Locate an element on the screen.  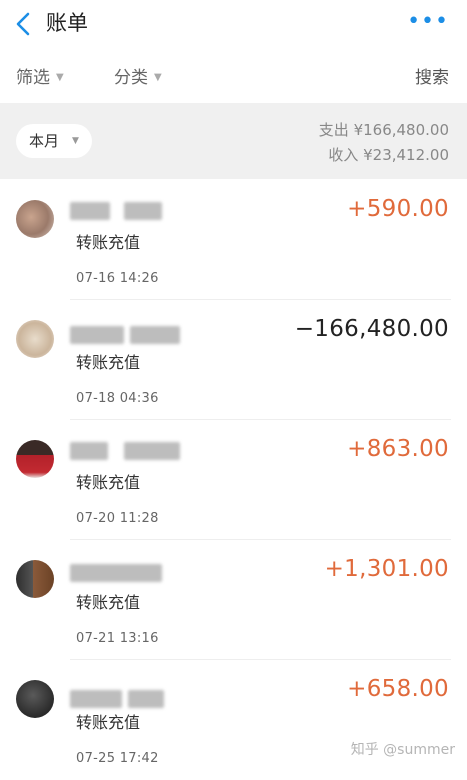
transaction-amount: +1,301.00 is located at coordinates (386, 569).